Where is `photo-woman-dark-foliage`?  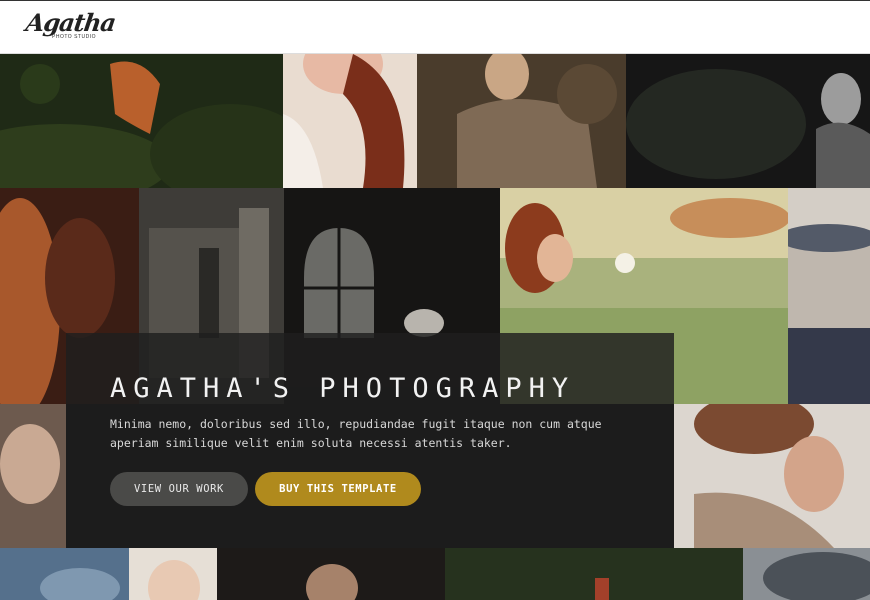
photo-woman-dark-foliage is located at coordinates (748, 121).